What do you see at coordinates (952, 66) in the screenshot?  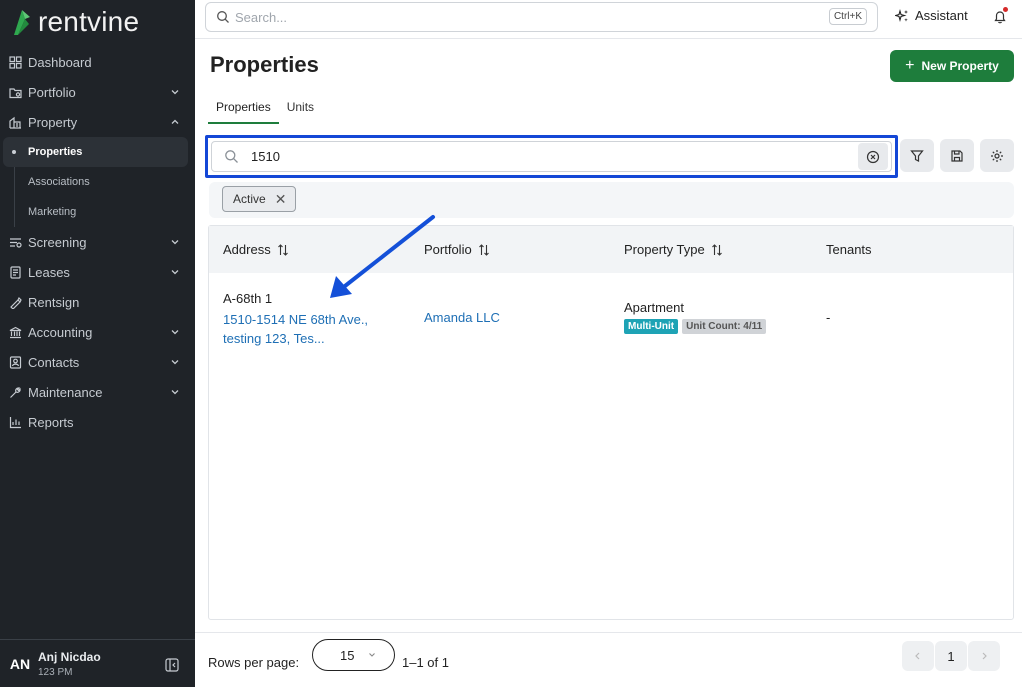 I see `new-property-button: + New Property` at bounding box center [952, 66].